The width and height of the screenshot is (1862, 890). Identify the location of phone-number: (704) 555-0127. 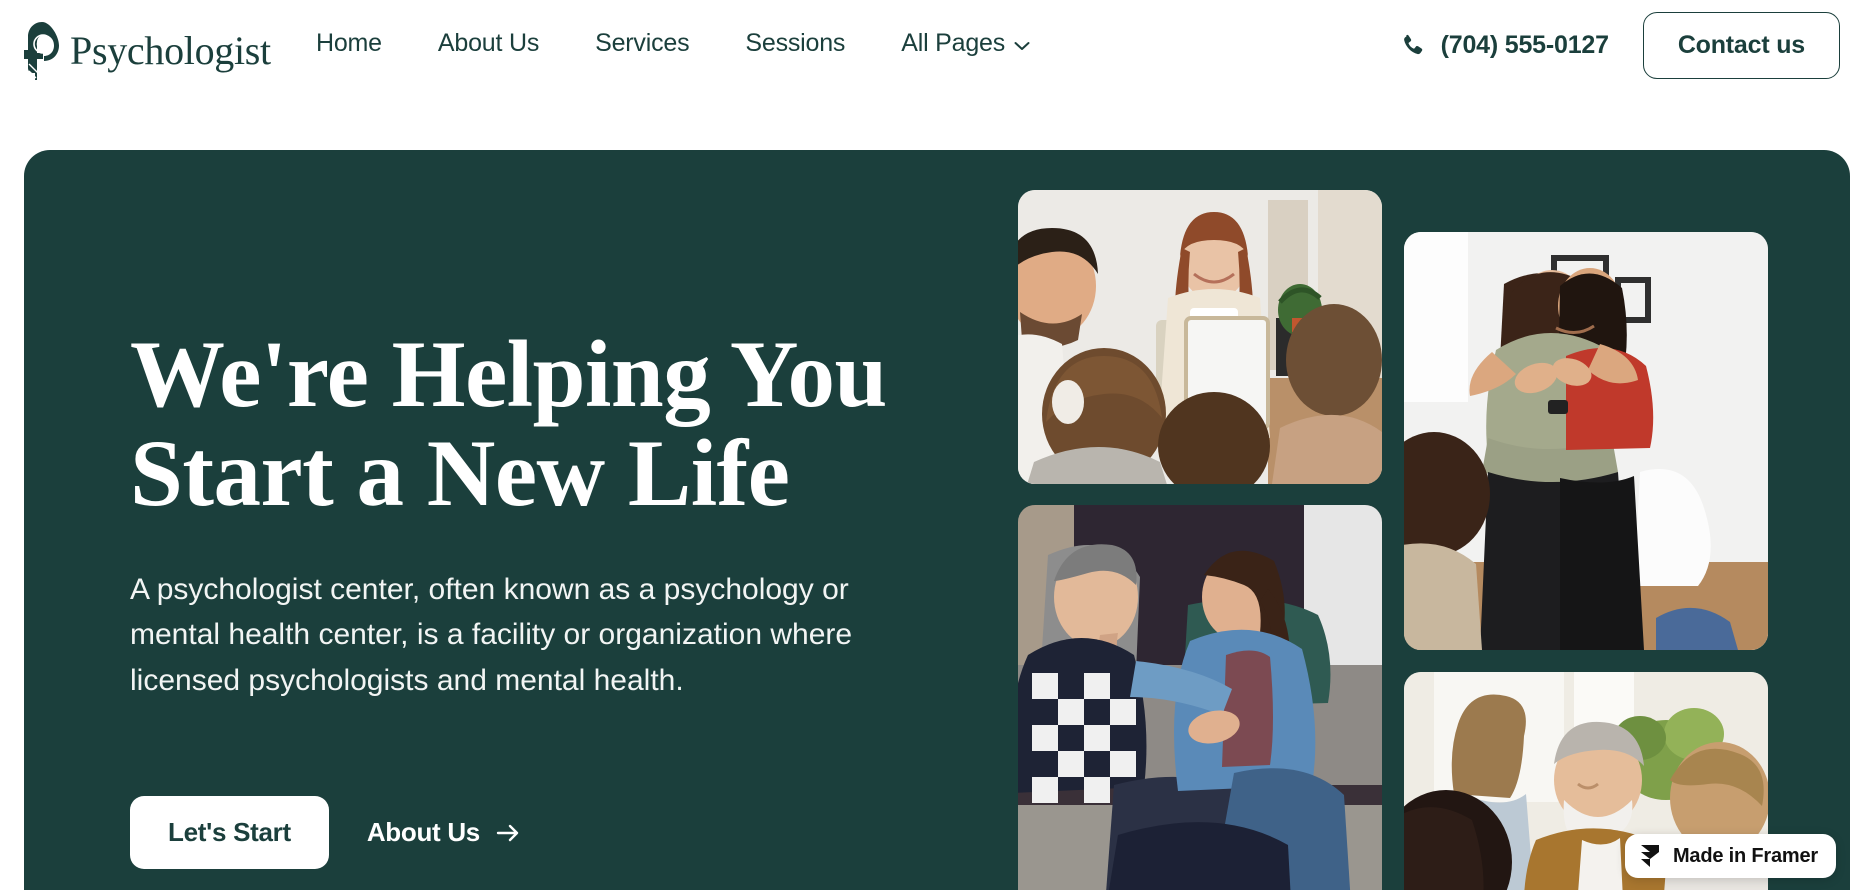
(1524, 45).